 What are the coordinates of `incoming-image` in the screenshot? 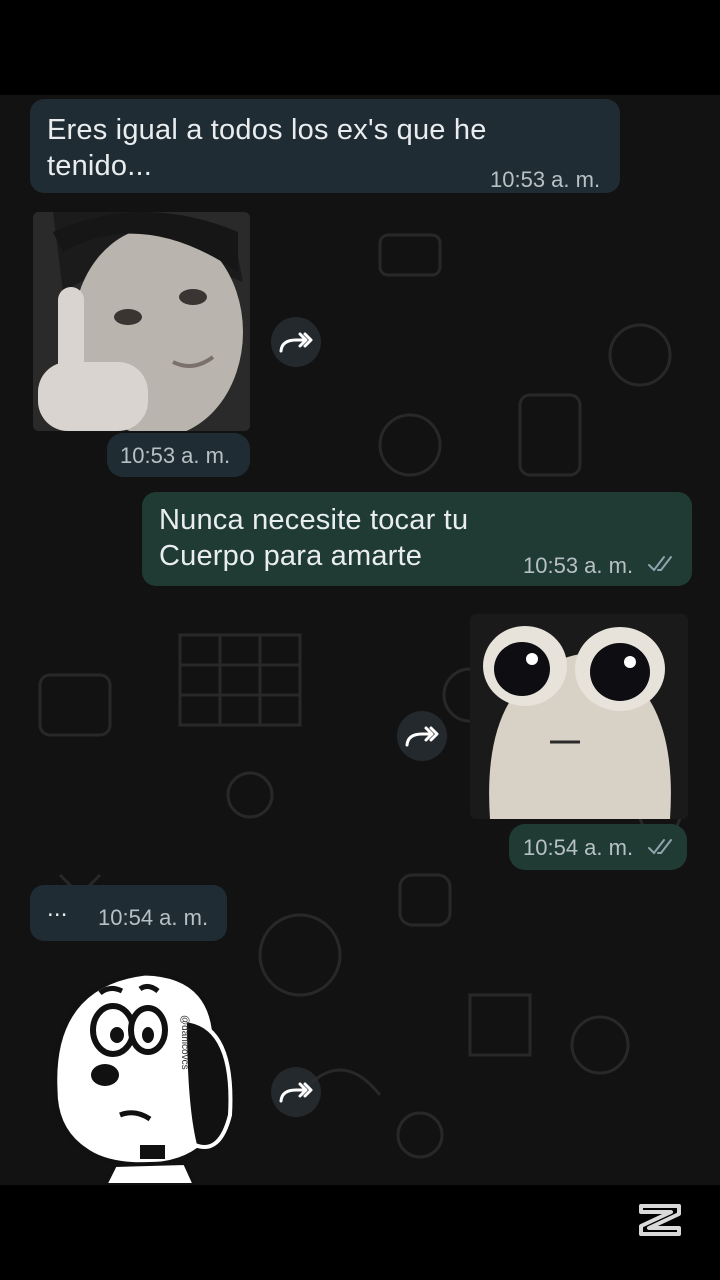 It's located at (141, 321).